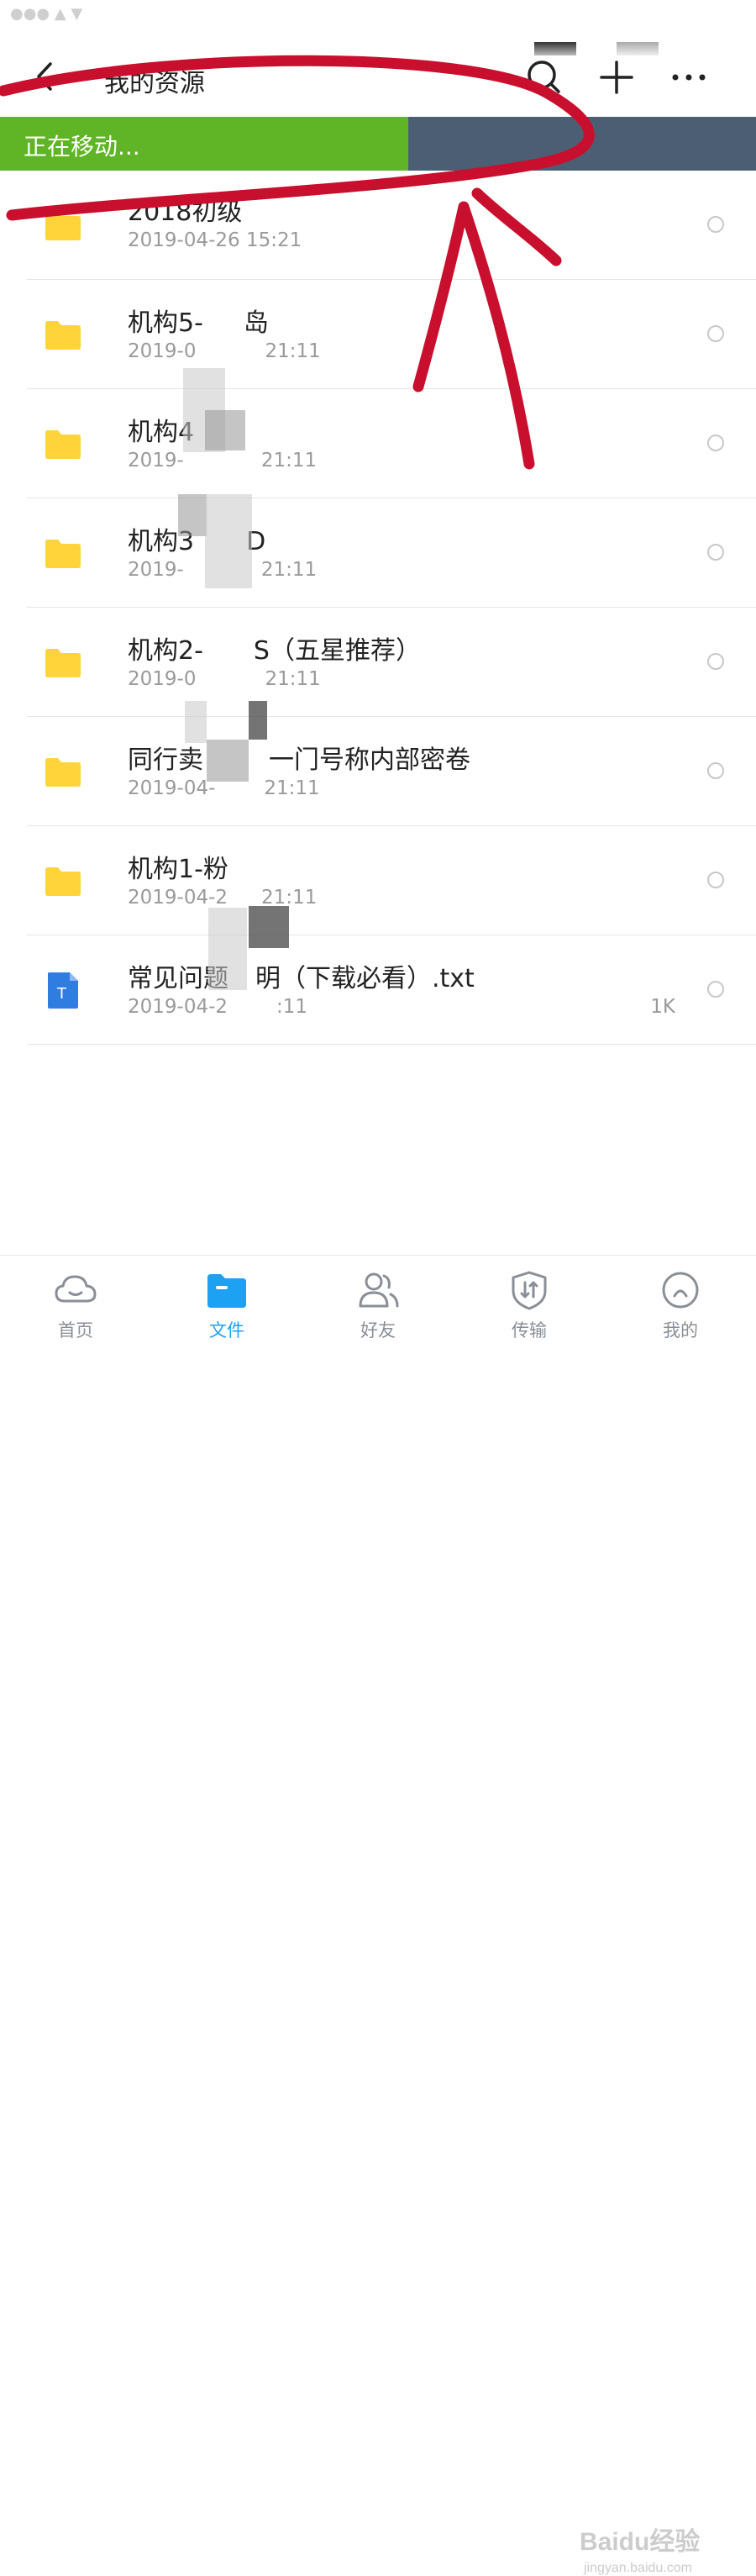  Describe the element at coordinates (154, 83) in the screenshot. I see `page-title: 我的资源` at that location.